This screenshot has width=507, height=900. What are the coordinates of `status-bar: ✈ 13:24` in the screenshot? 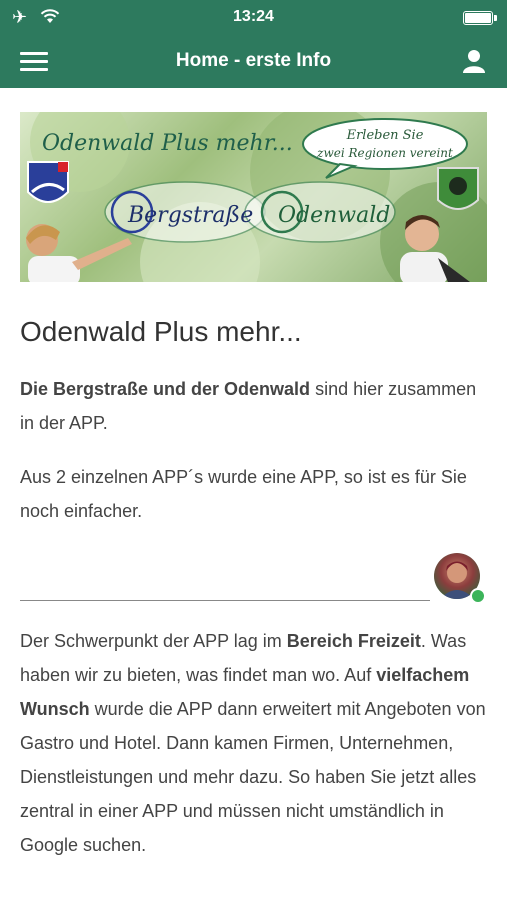 It's located at (253, 17).